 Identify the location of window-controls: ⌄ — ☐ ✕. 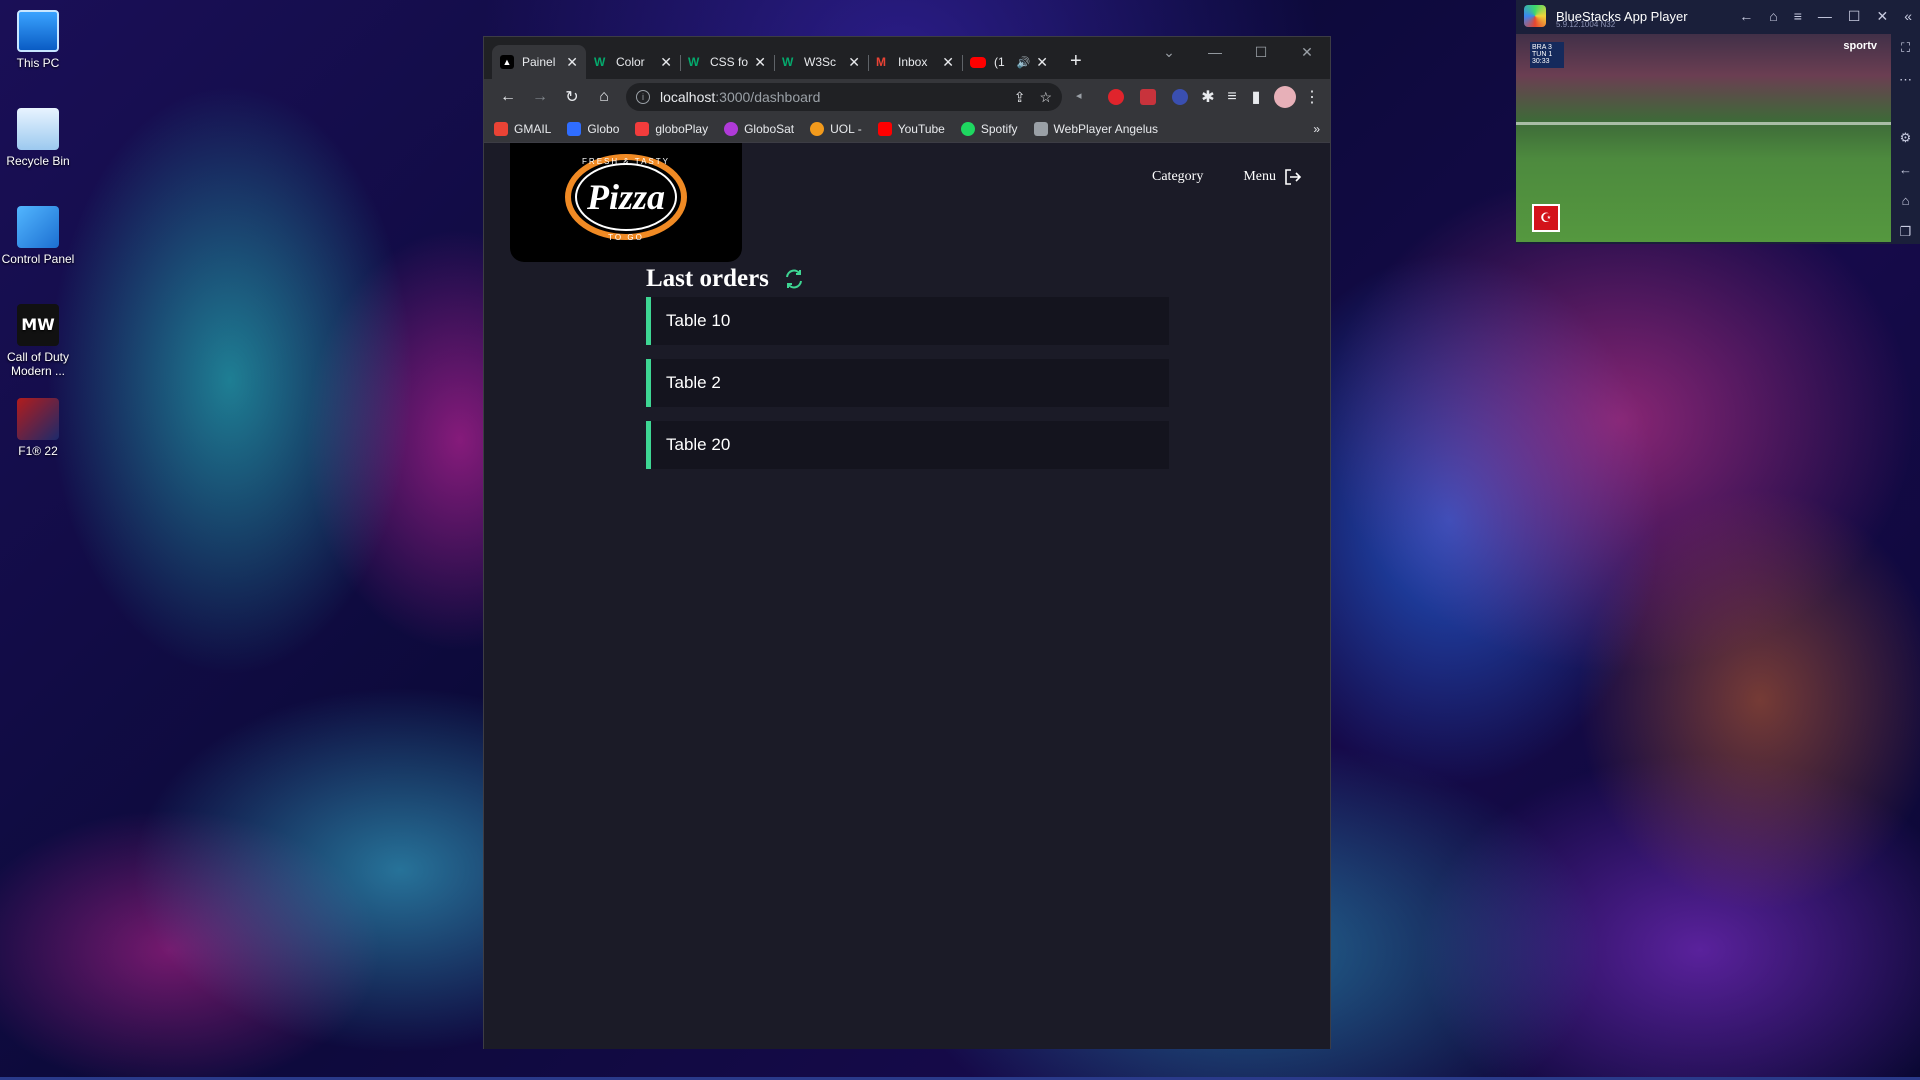
(1238, 52).